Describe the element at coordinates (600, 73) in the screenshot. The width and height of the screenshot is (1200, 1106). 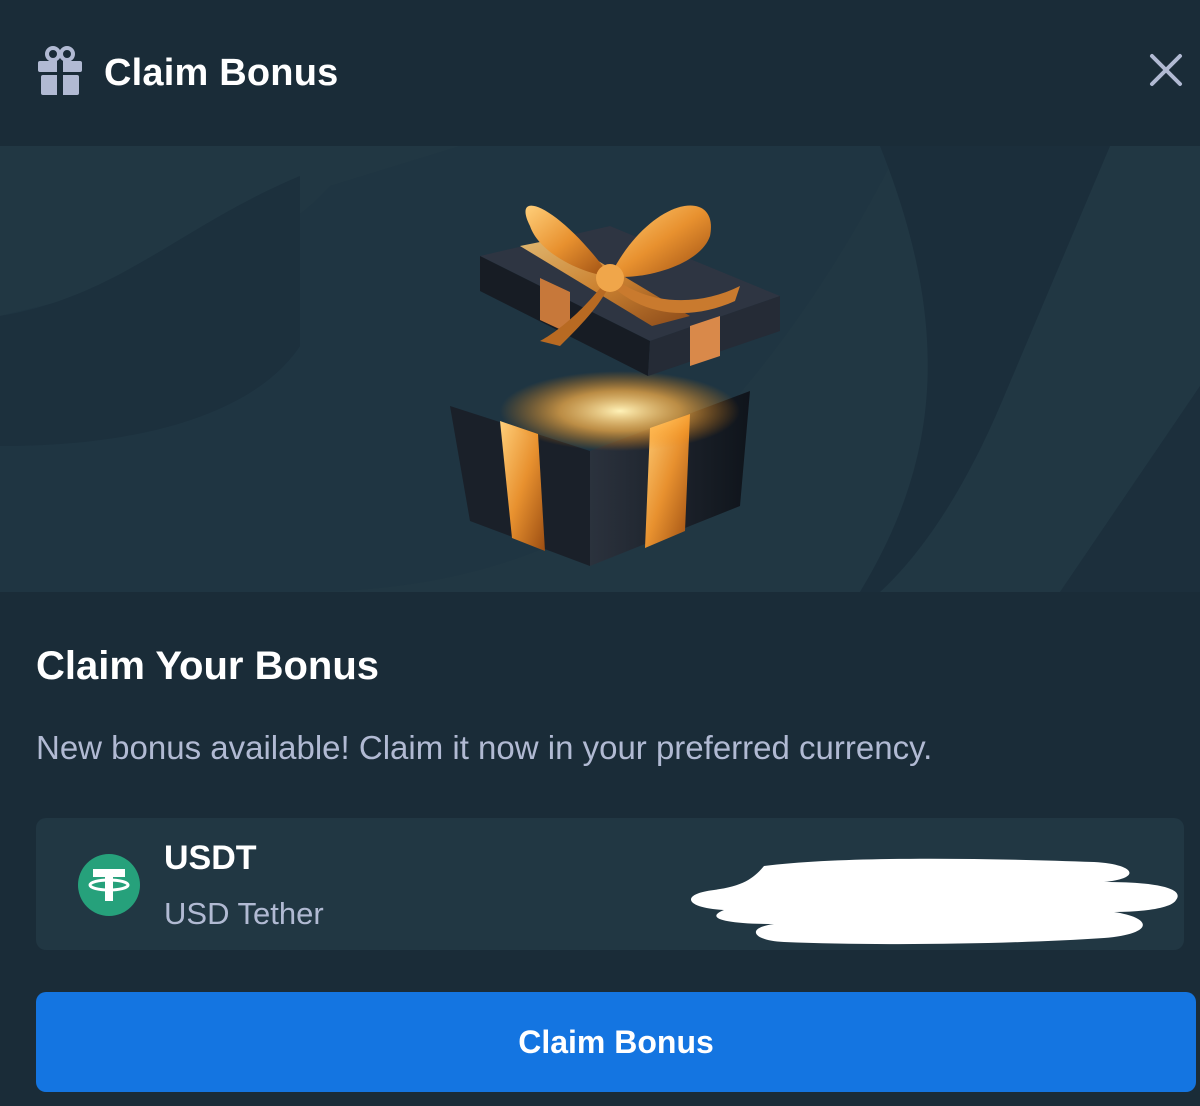
I see `modal-header: Claim Bonus` at that location.